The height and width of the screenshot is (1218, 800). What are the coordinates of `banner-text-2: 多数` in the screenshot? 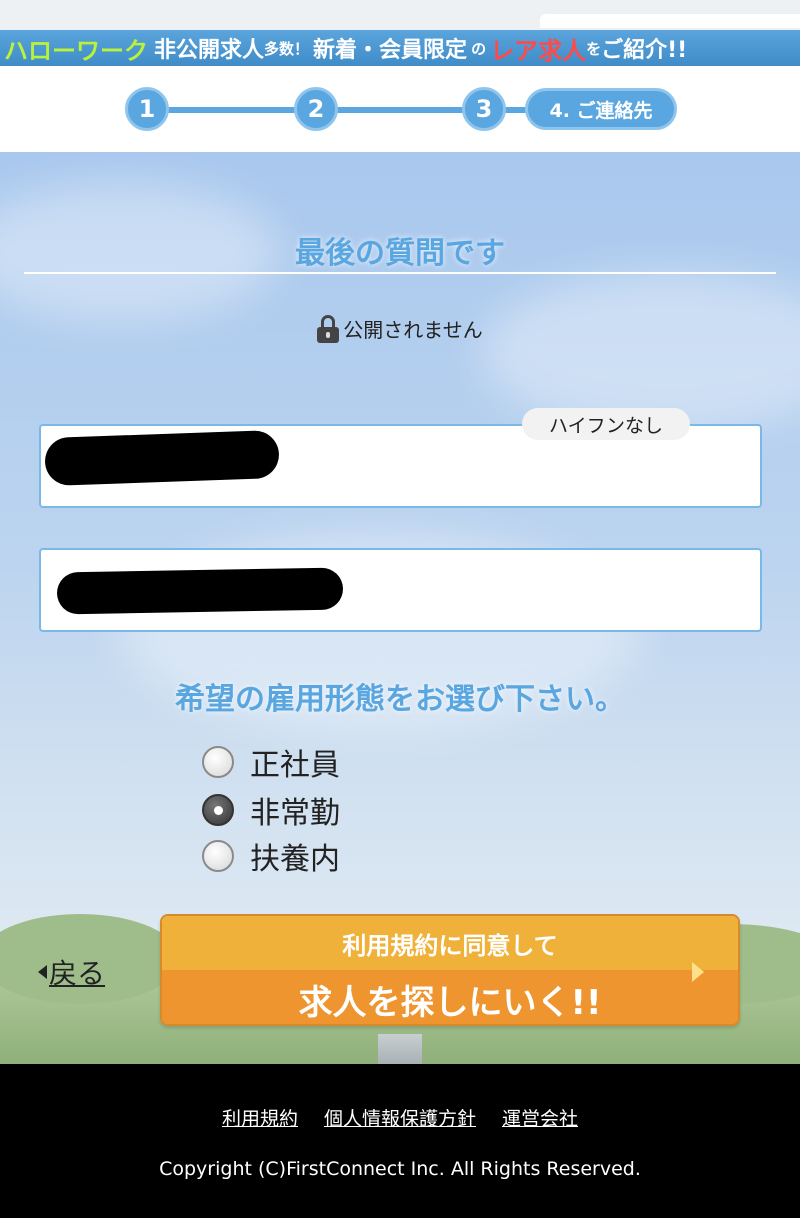 It's located at (279, 48).